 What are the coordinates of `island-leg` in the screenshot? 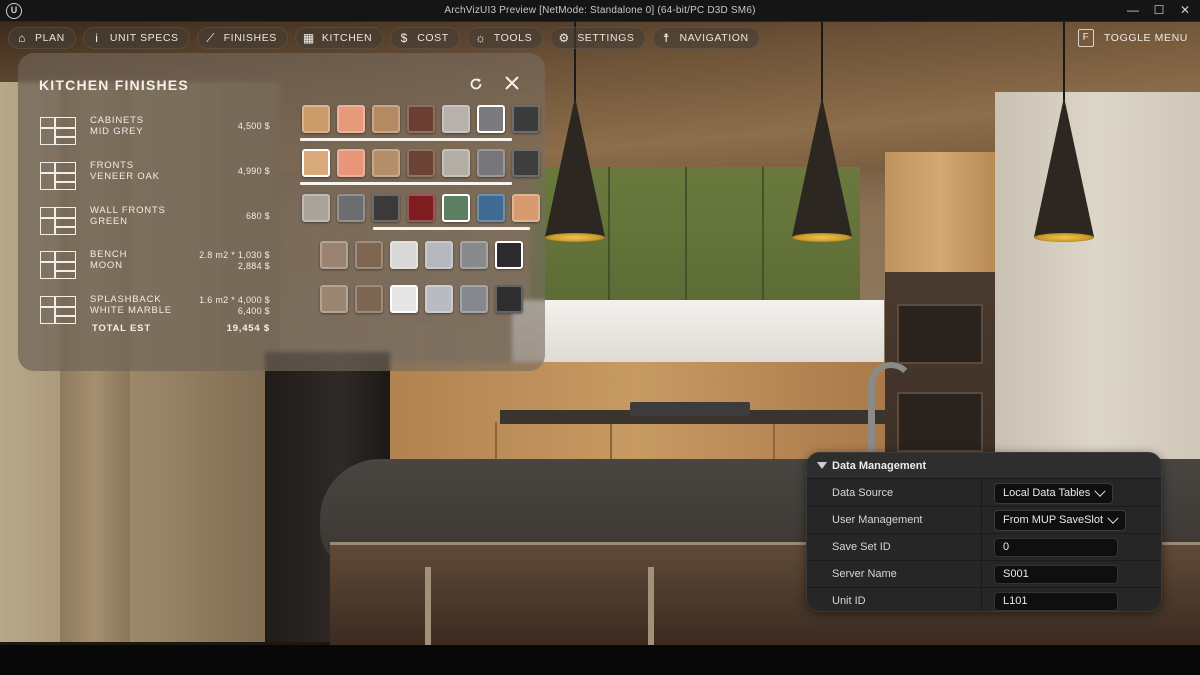 It's located at (651, 606).